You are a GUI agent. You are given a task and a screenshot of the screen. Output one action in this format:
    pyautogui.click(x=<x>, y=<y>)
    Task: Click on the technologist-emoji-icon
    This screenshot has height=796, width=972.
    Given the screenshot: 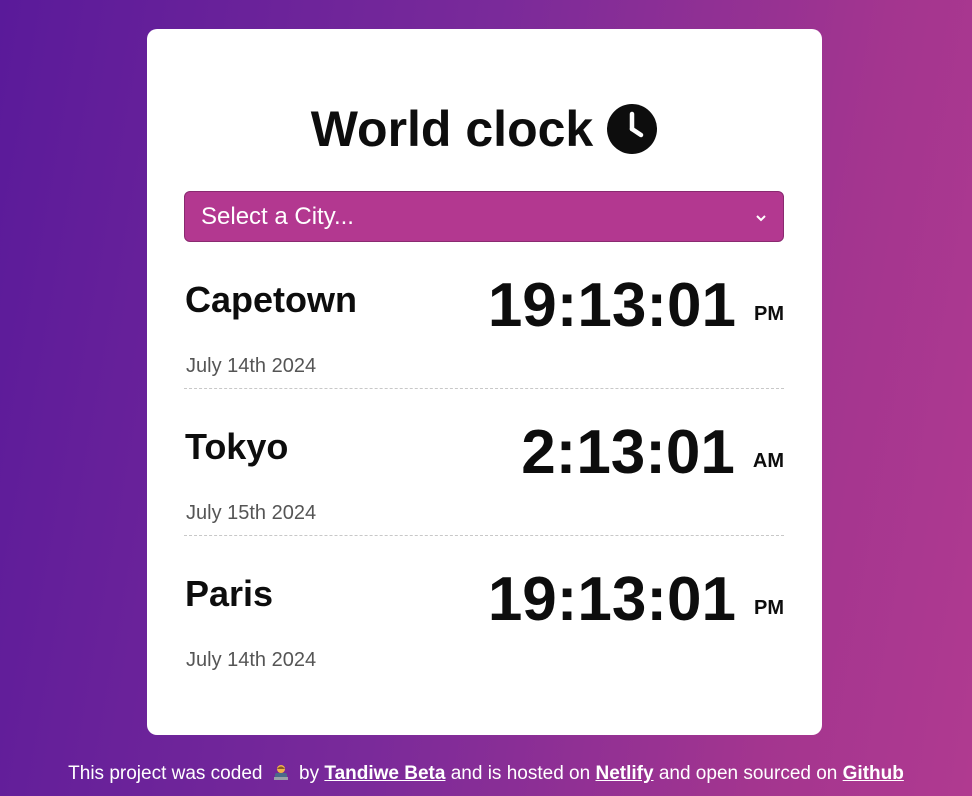 What is the action you would take?
    pyautogui.click(x=281, y=773)
    